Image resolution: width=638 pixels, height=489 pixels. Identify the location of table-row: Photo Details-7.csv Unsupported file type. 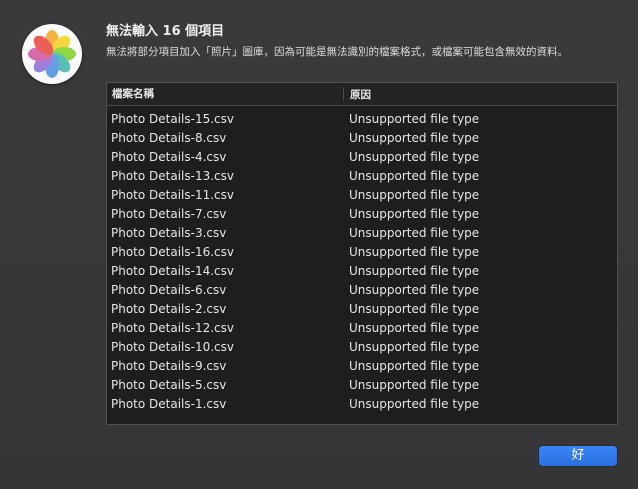
(362, 213).